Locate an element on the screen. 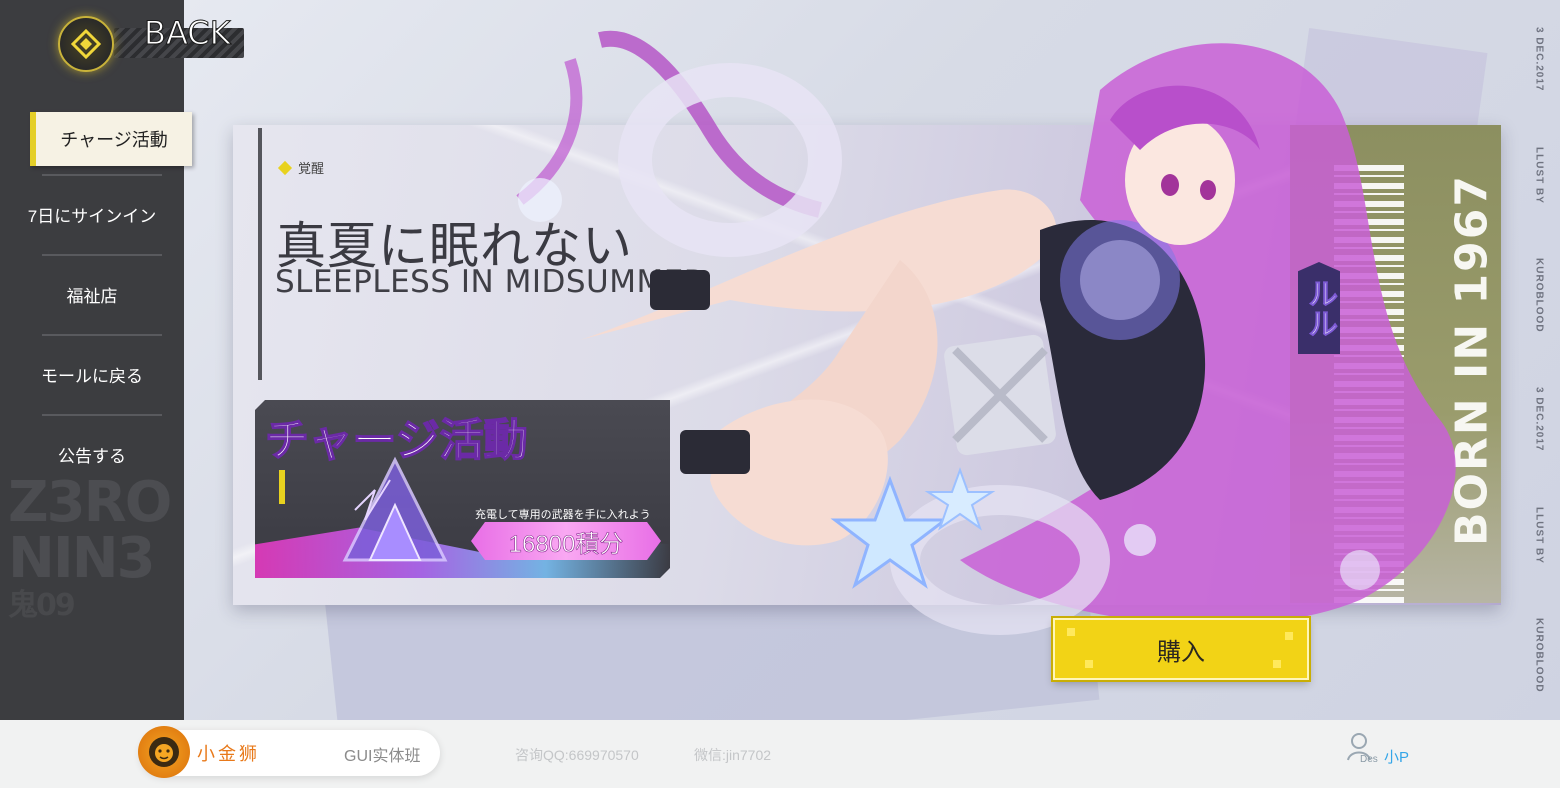 Image resolution: width=1560 pixels, height=788 pixels. buy-button: 購入 is located at coordinates (1181, 649).